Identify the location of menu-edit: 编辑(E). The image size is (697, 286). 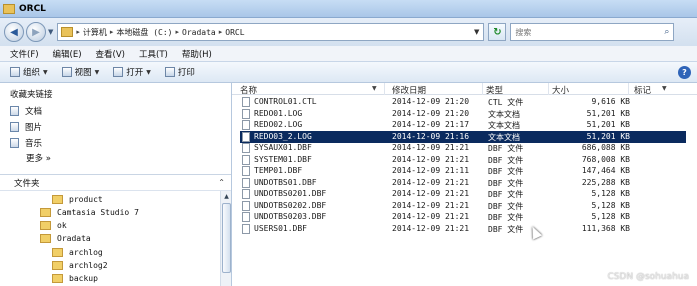
(67, 54).